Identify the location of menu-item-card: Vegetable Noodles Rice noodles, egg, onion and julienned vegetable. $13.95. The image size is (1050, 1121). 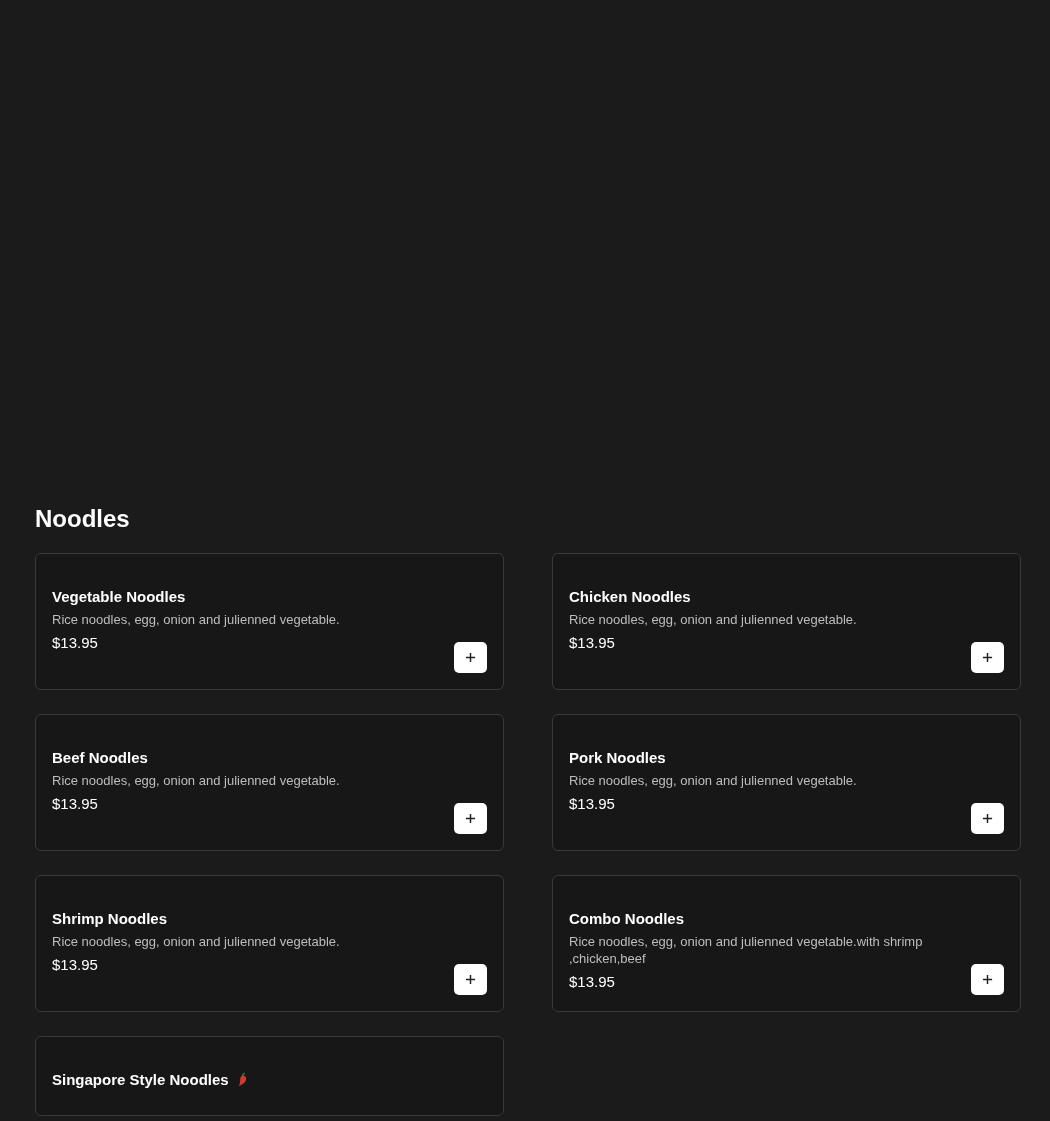
(269, 621).